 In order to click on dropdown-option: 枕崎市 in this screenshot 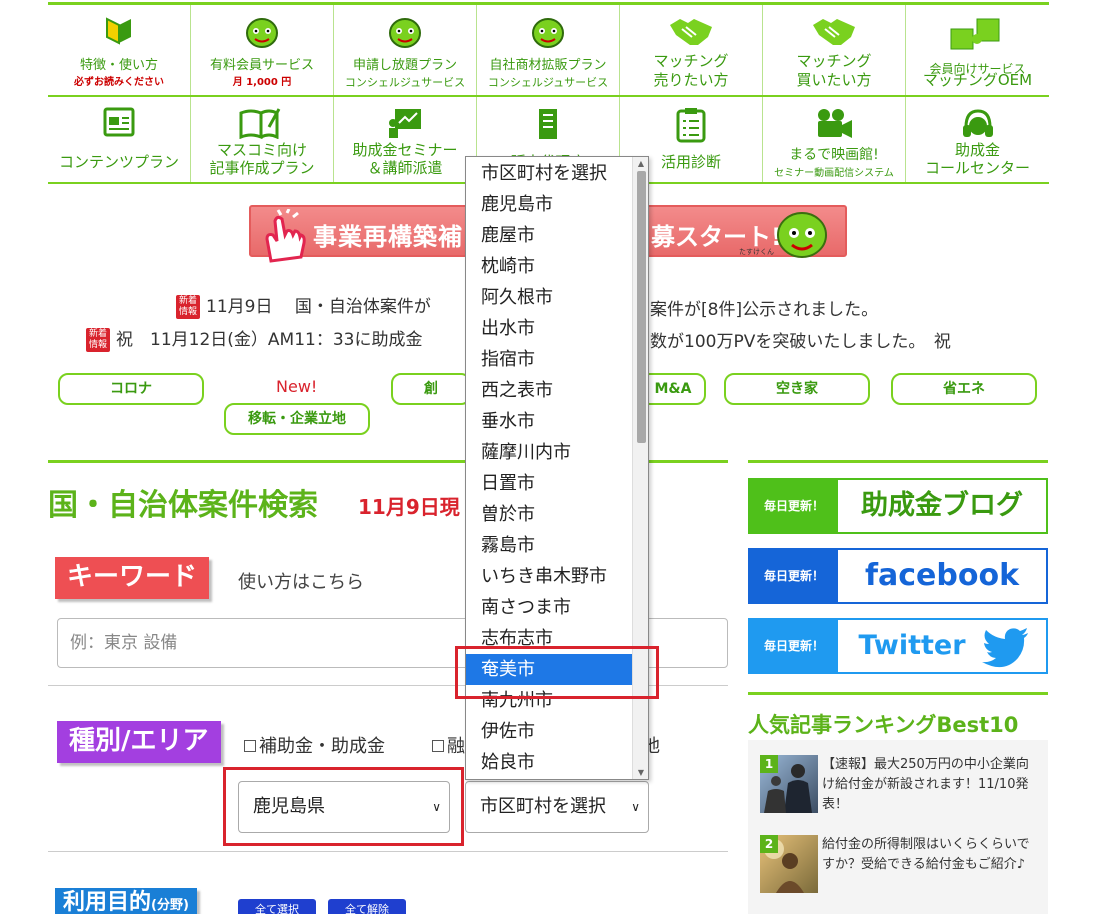, I will do `click(549, 266)`.